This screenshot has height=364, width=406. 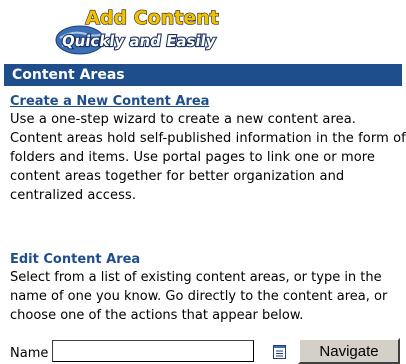 I want to click on logo-line2: Quickly and Easily, so click(x=139, y=41).